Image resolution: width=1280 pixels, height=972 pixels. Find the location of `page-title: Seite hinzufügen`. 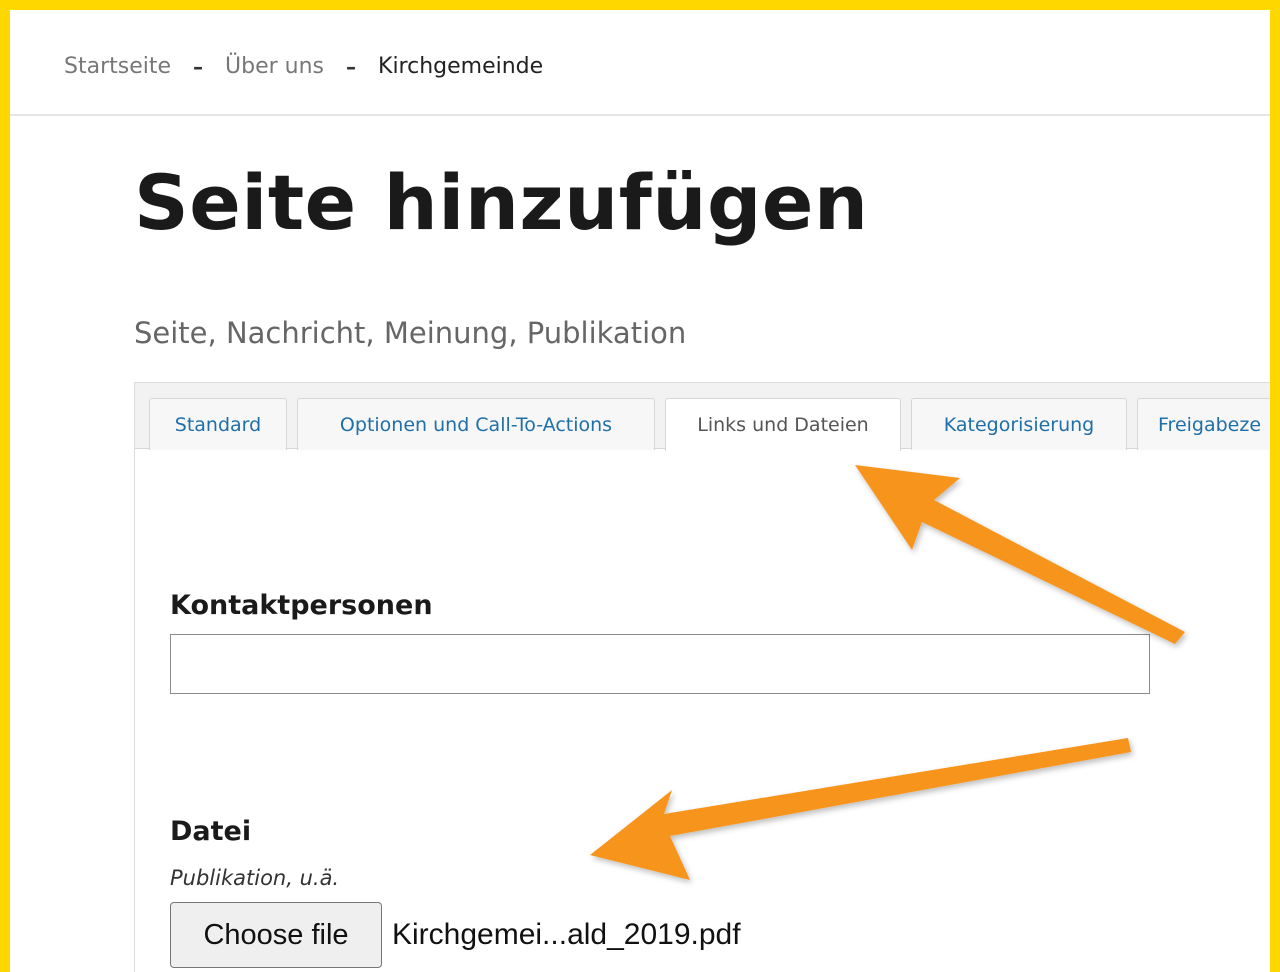

page-title: Seite hinzufügen is located at coordinates (501, 202).